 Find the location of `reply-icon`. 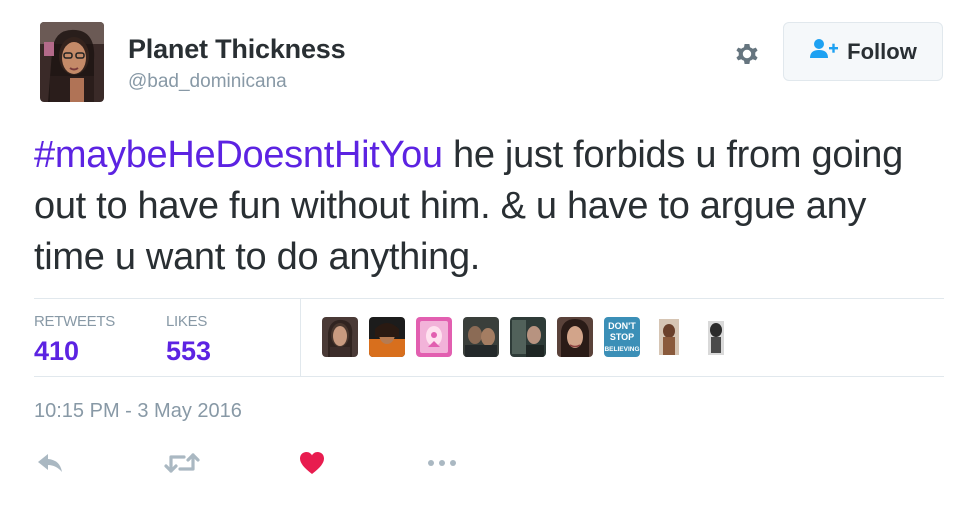

reply-icon is located at coordinates (50, 465).